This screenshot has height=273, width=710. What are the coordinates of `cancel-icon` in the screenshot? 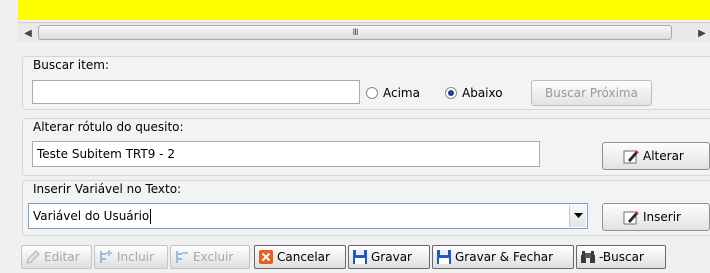 It's located at (266, 257).